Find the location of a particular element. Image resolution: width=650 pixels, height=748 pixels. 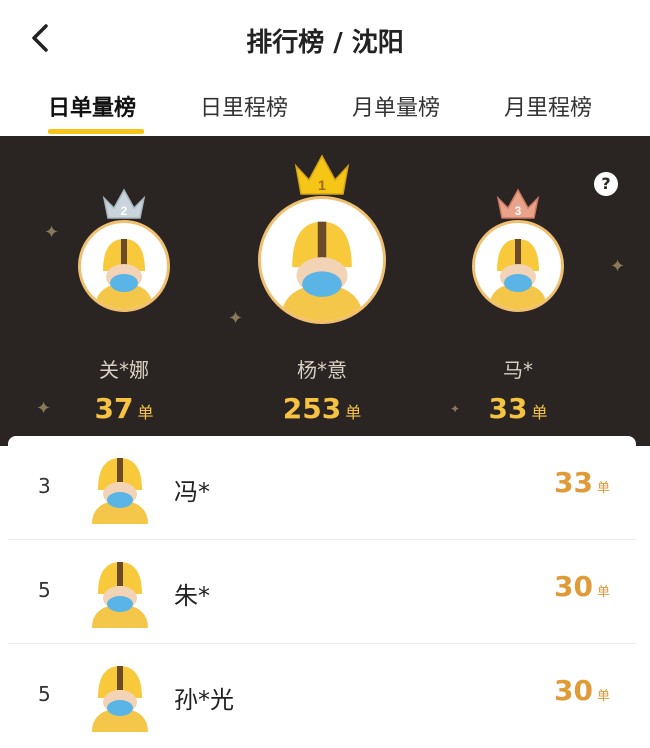

gold-crown-icon: 1 is located at coordinates (322, 174).